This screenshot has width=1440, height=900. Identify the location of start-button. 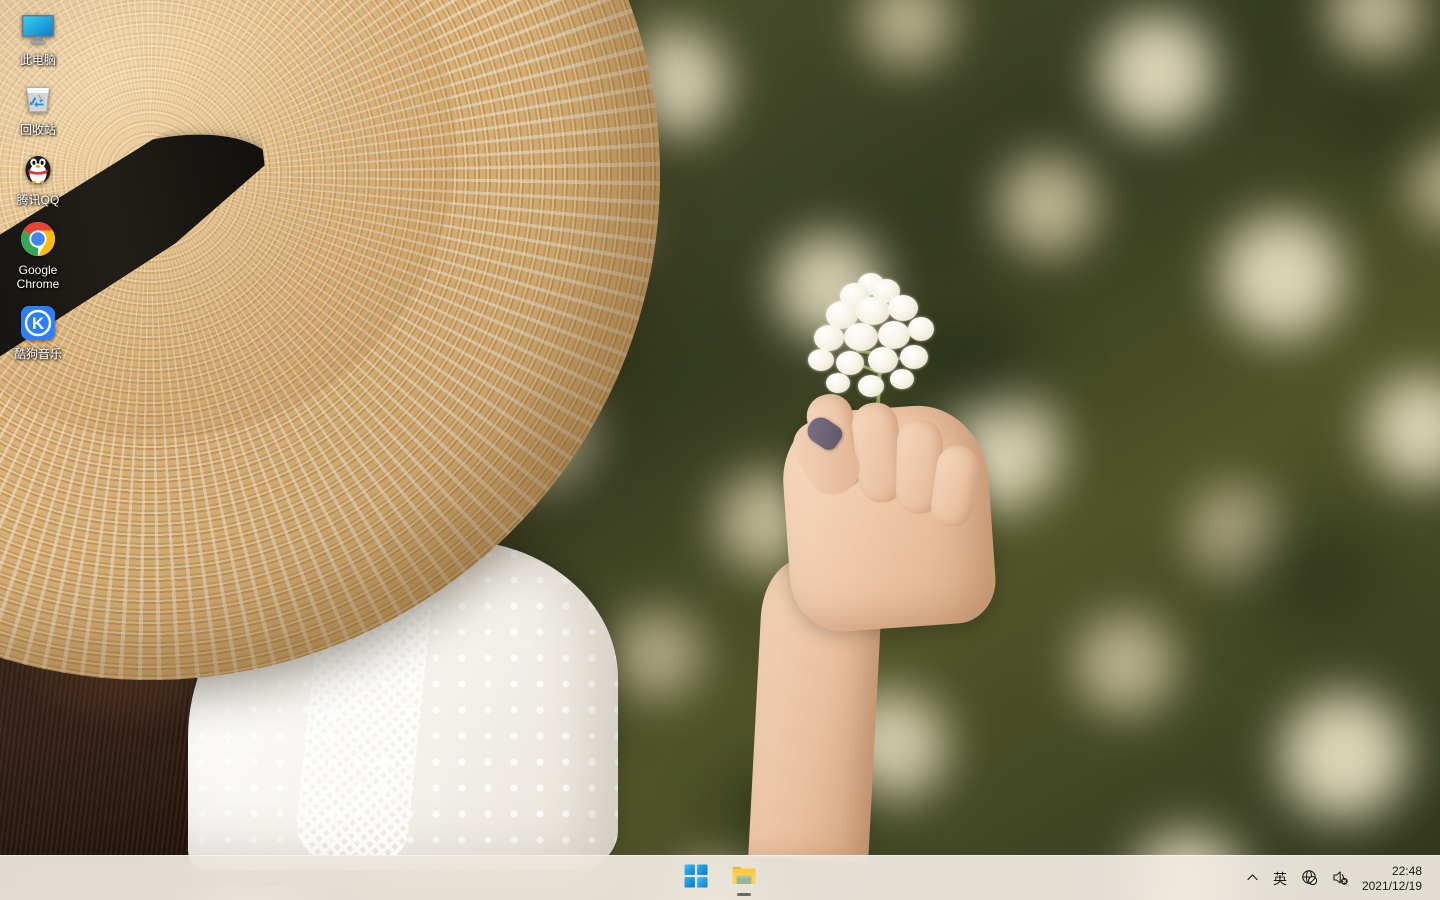
(696, 878).